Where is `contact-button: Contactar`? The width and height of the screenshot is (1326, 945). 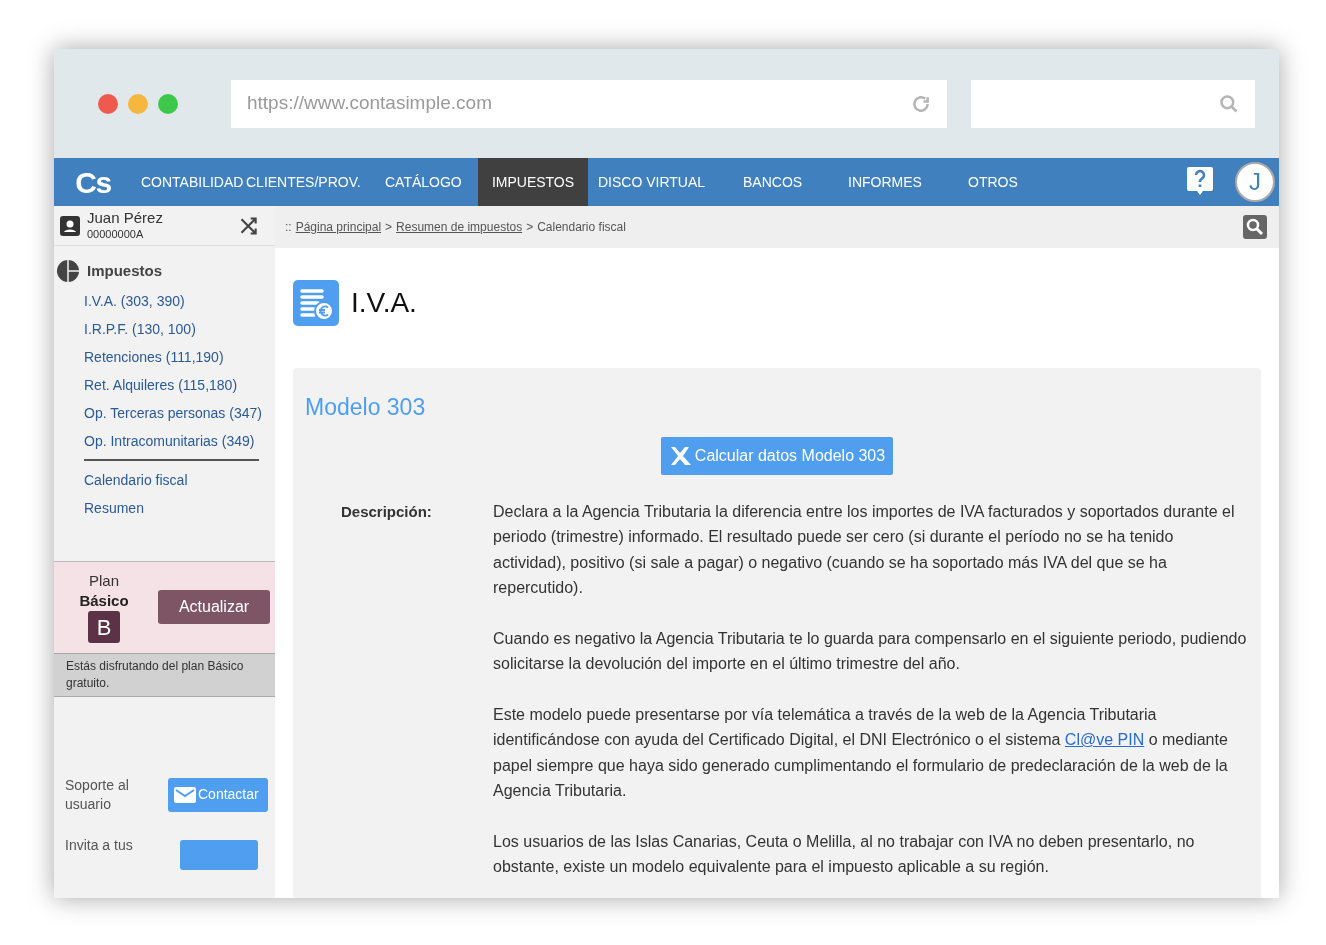
contact-button: Contactar is located at coordinates (218, 794).